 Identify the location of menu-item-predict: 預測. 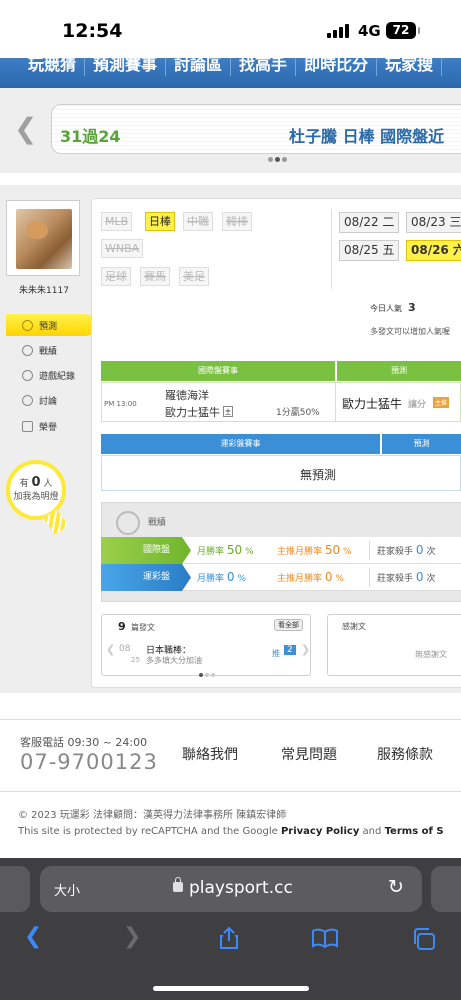
(39, 325).